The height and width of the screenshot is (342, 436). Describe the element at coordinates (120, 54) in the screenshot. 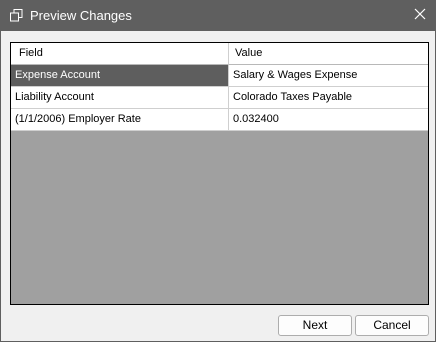

I see `column-header-field: Field` at that location.